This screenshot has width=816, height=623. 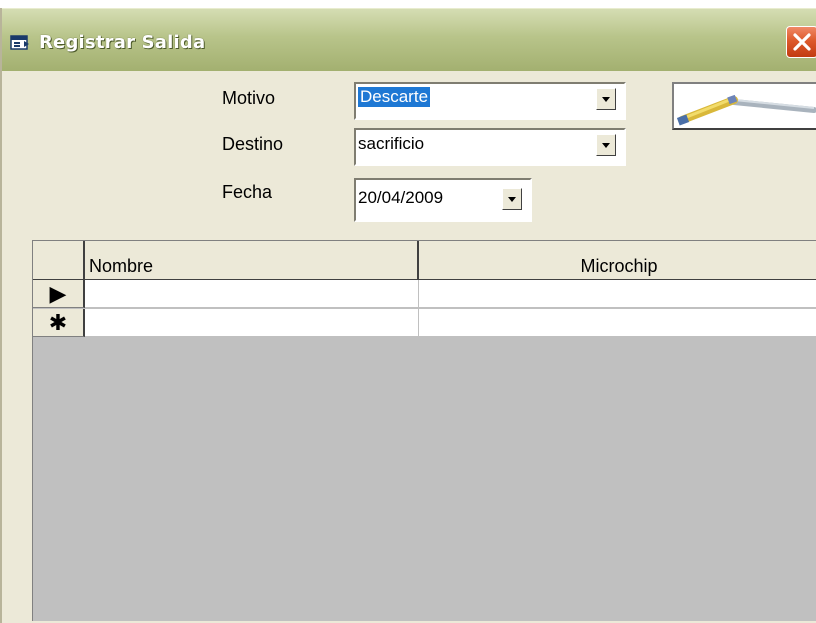 What do you see at coordinates (59, 294) in the screenshot?
I see `triangle-right-icon: ▶` at bounding box center [59, 294].